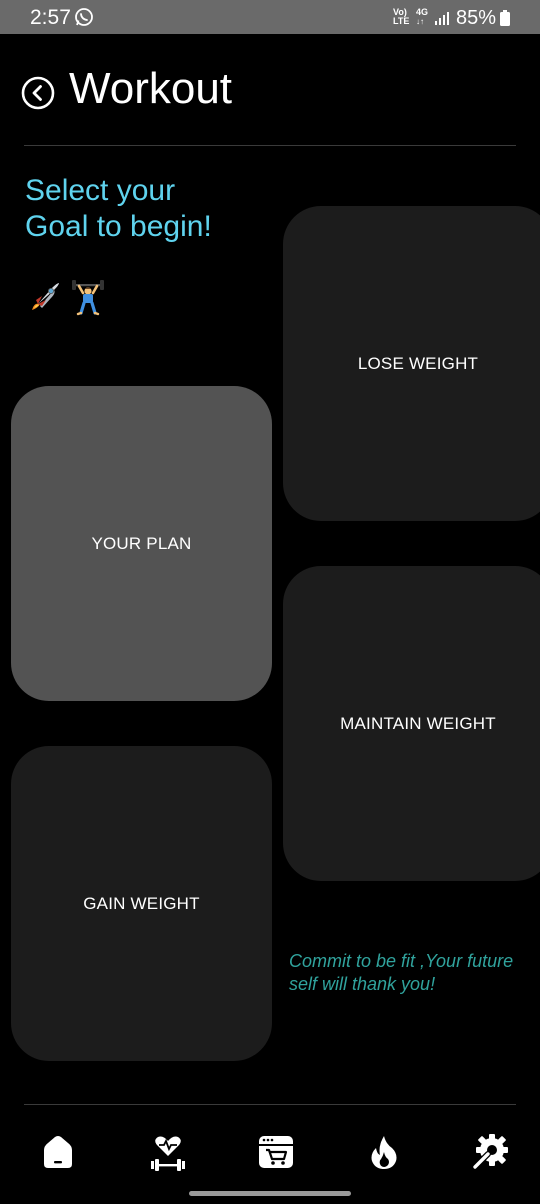  Describe the element at coordinates (476, 18) in the screenshot. I see `battery-percent: 85%` at that location.